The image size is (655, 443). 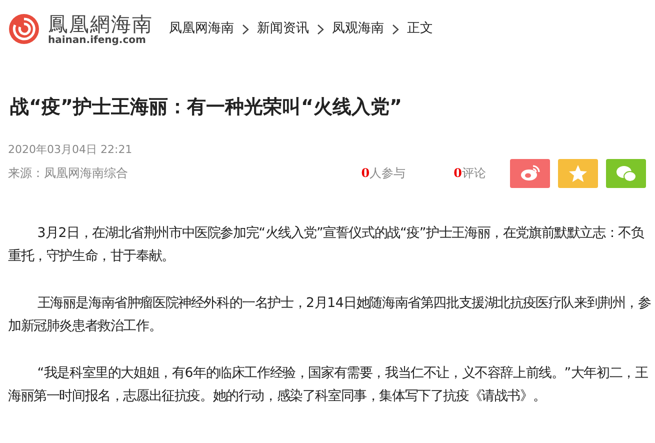 I want to click on logo-icon, so click(x=24, y=29).